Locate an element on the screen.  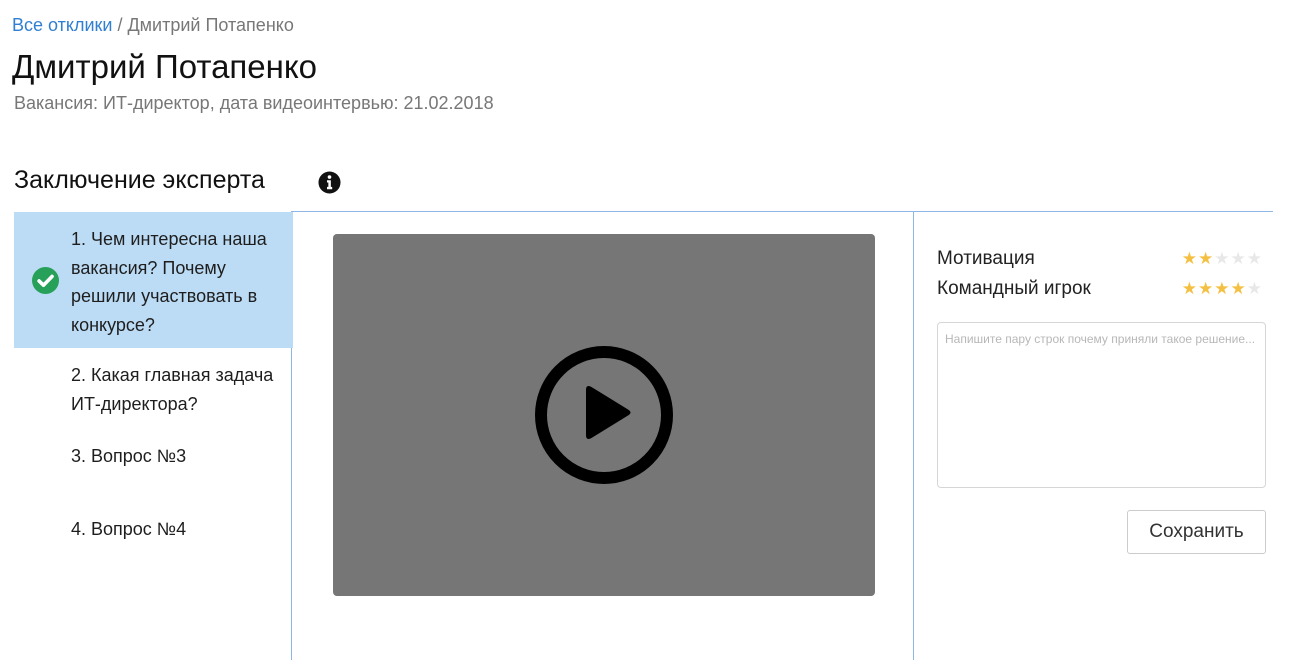
breadcrumb-link-all-responses: Все отклики is located at coordinates (62, 25).